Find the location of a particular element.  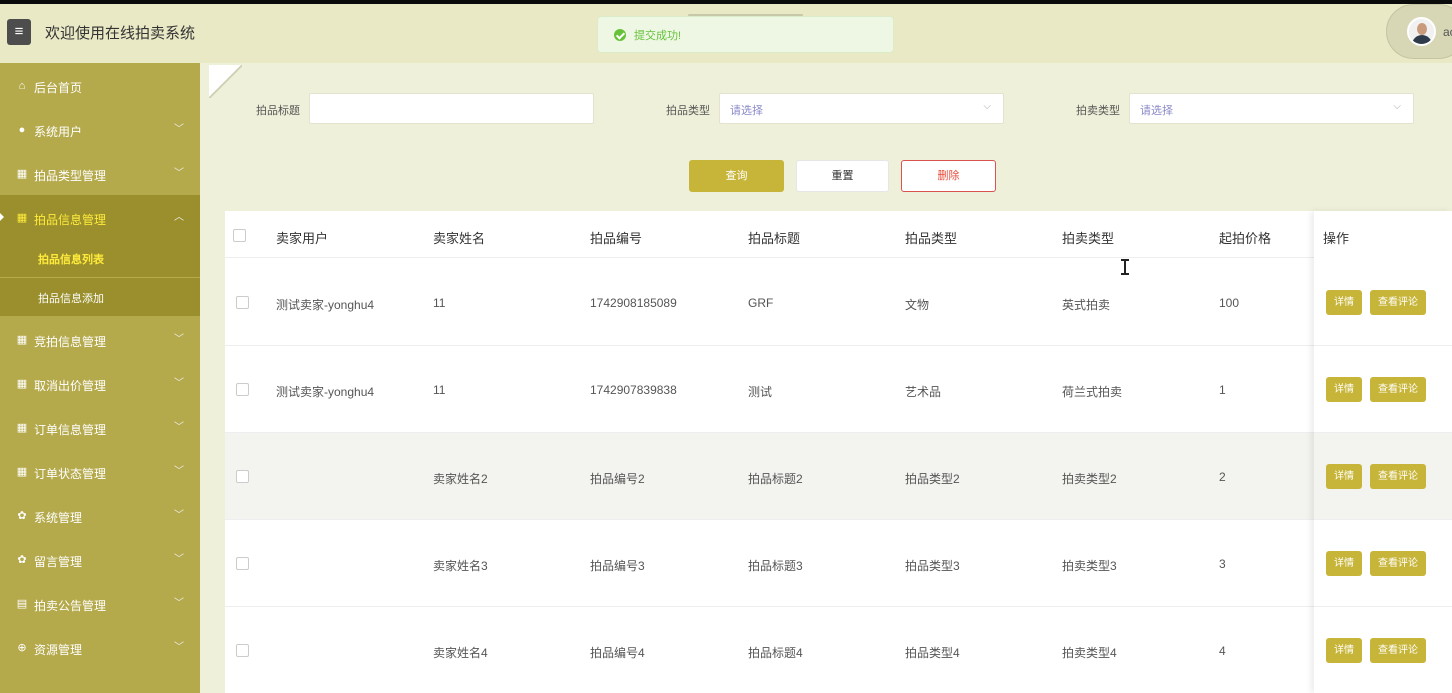

column-header: 拍品标题 is located at coordinates (774, 238).